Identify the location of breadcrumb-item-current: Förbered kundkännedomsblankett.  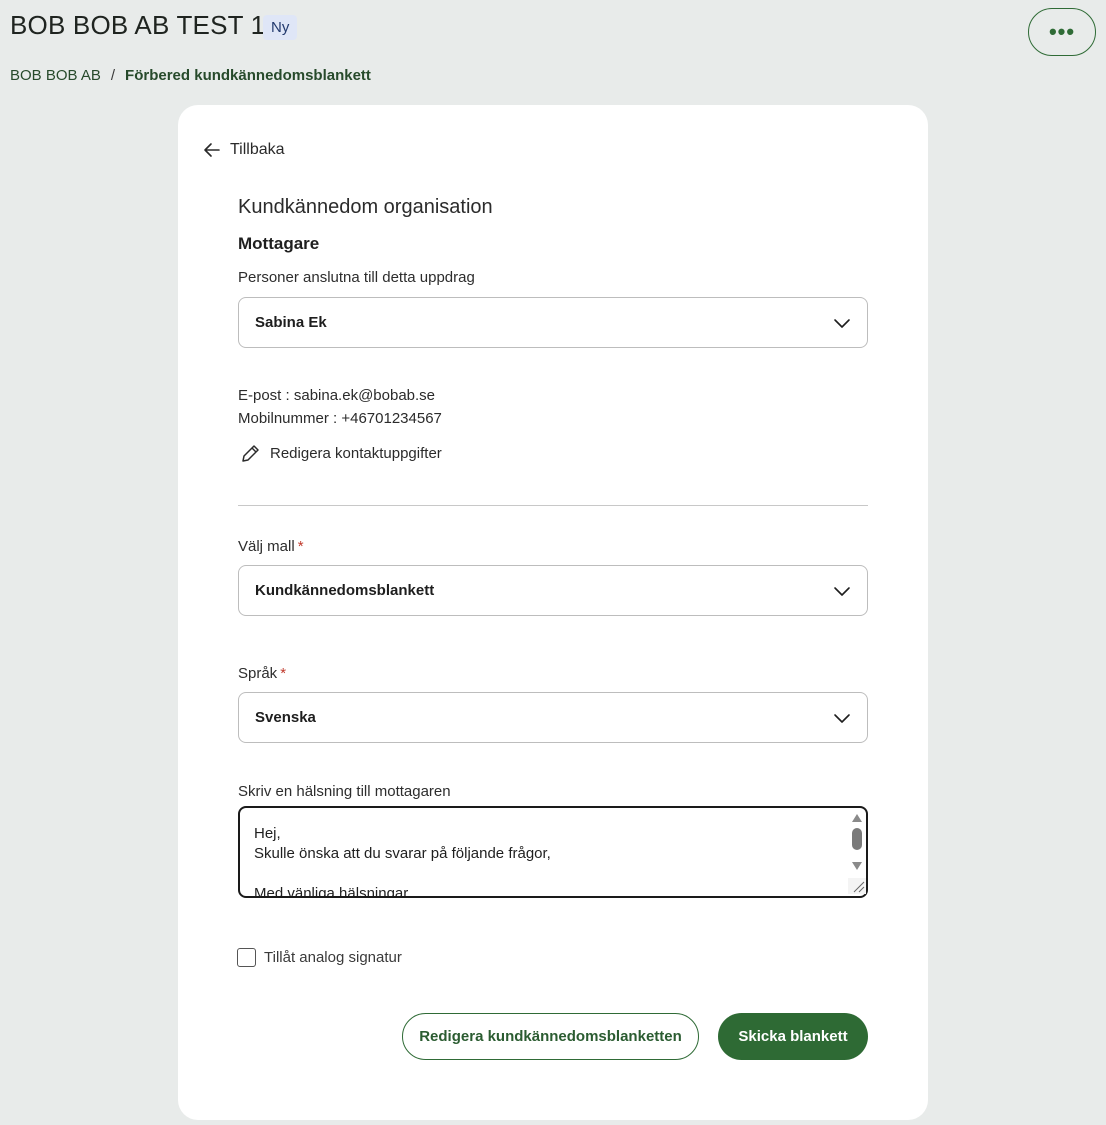
(248, 75).